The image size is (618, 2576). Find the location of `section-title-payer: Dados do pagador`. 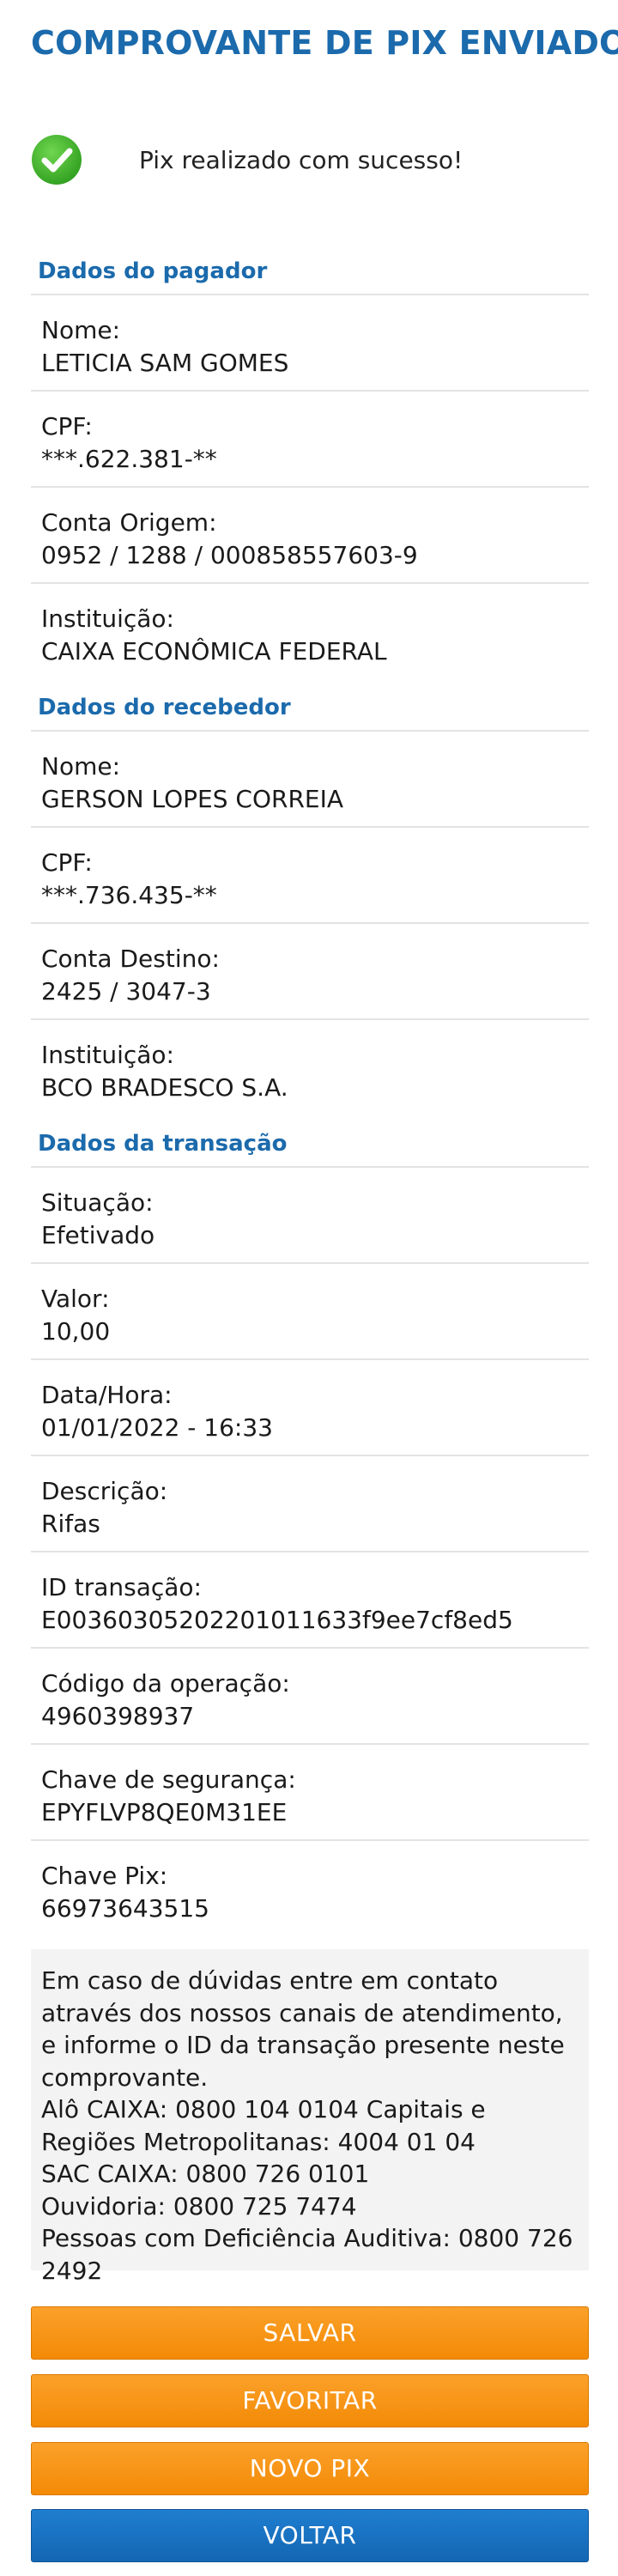

section-title-payer: Dados do pagador is located at coordinates (310, 269).